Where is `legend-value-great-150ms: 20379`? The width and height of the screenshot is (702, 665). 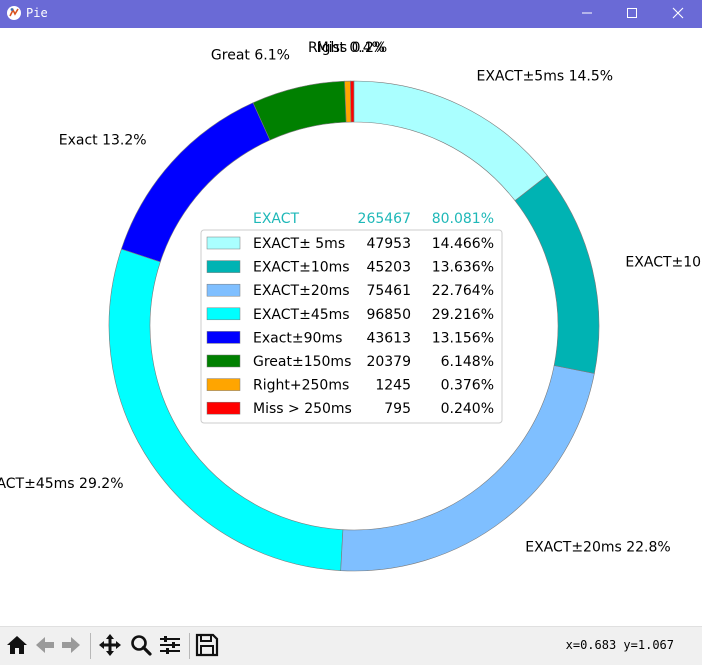 legend-value-great-150ms: 20379 is located at coordinates (388, 362).